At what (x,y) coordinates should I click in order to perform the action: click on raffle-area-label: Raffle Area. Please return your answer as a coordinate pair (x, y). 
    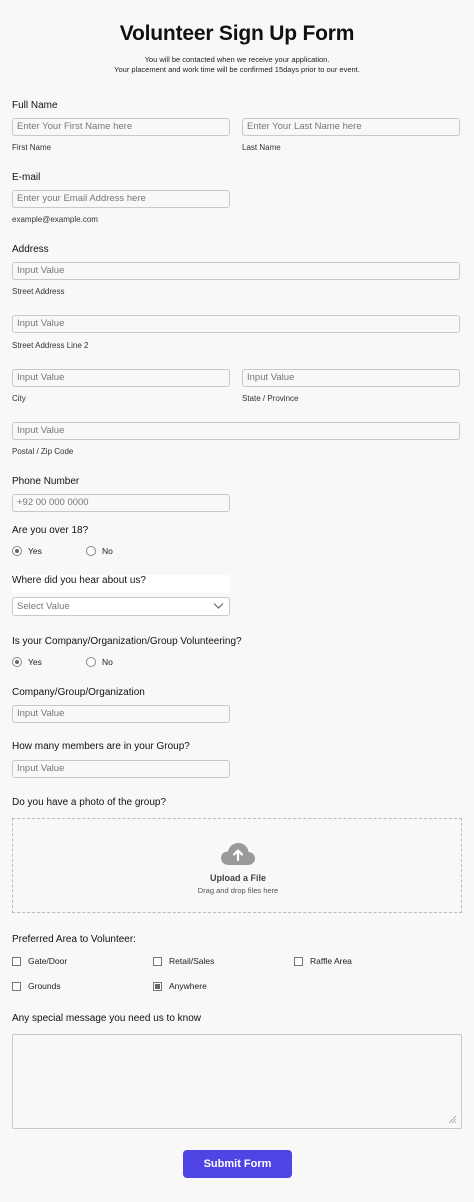
    Looking at the image, I should click on (331, 961).